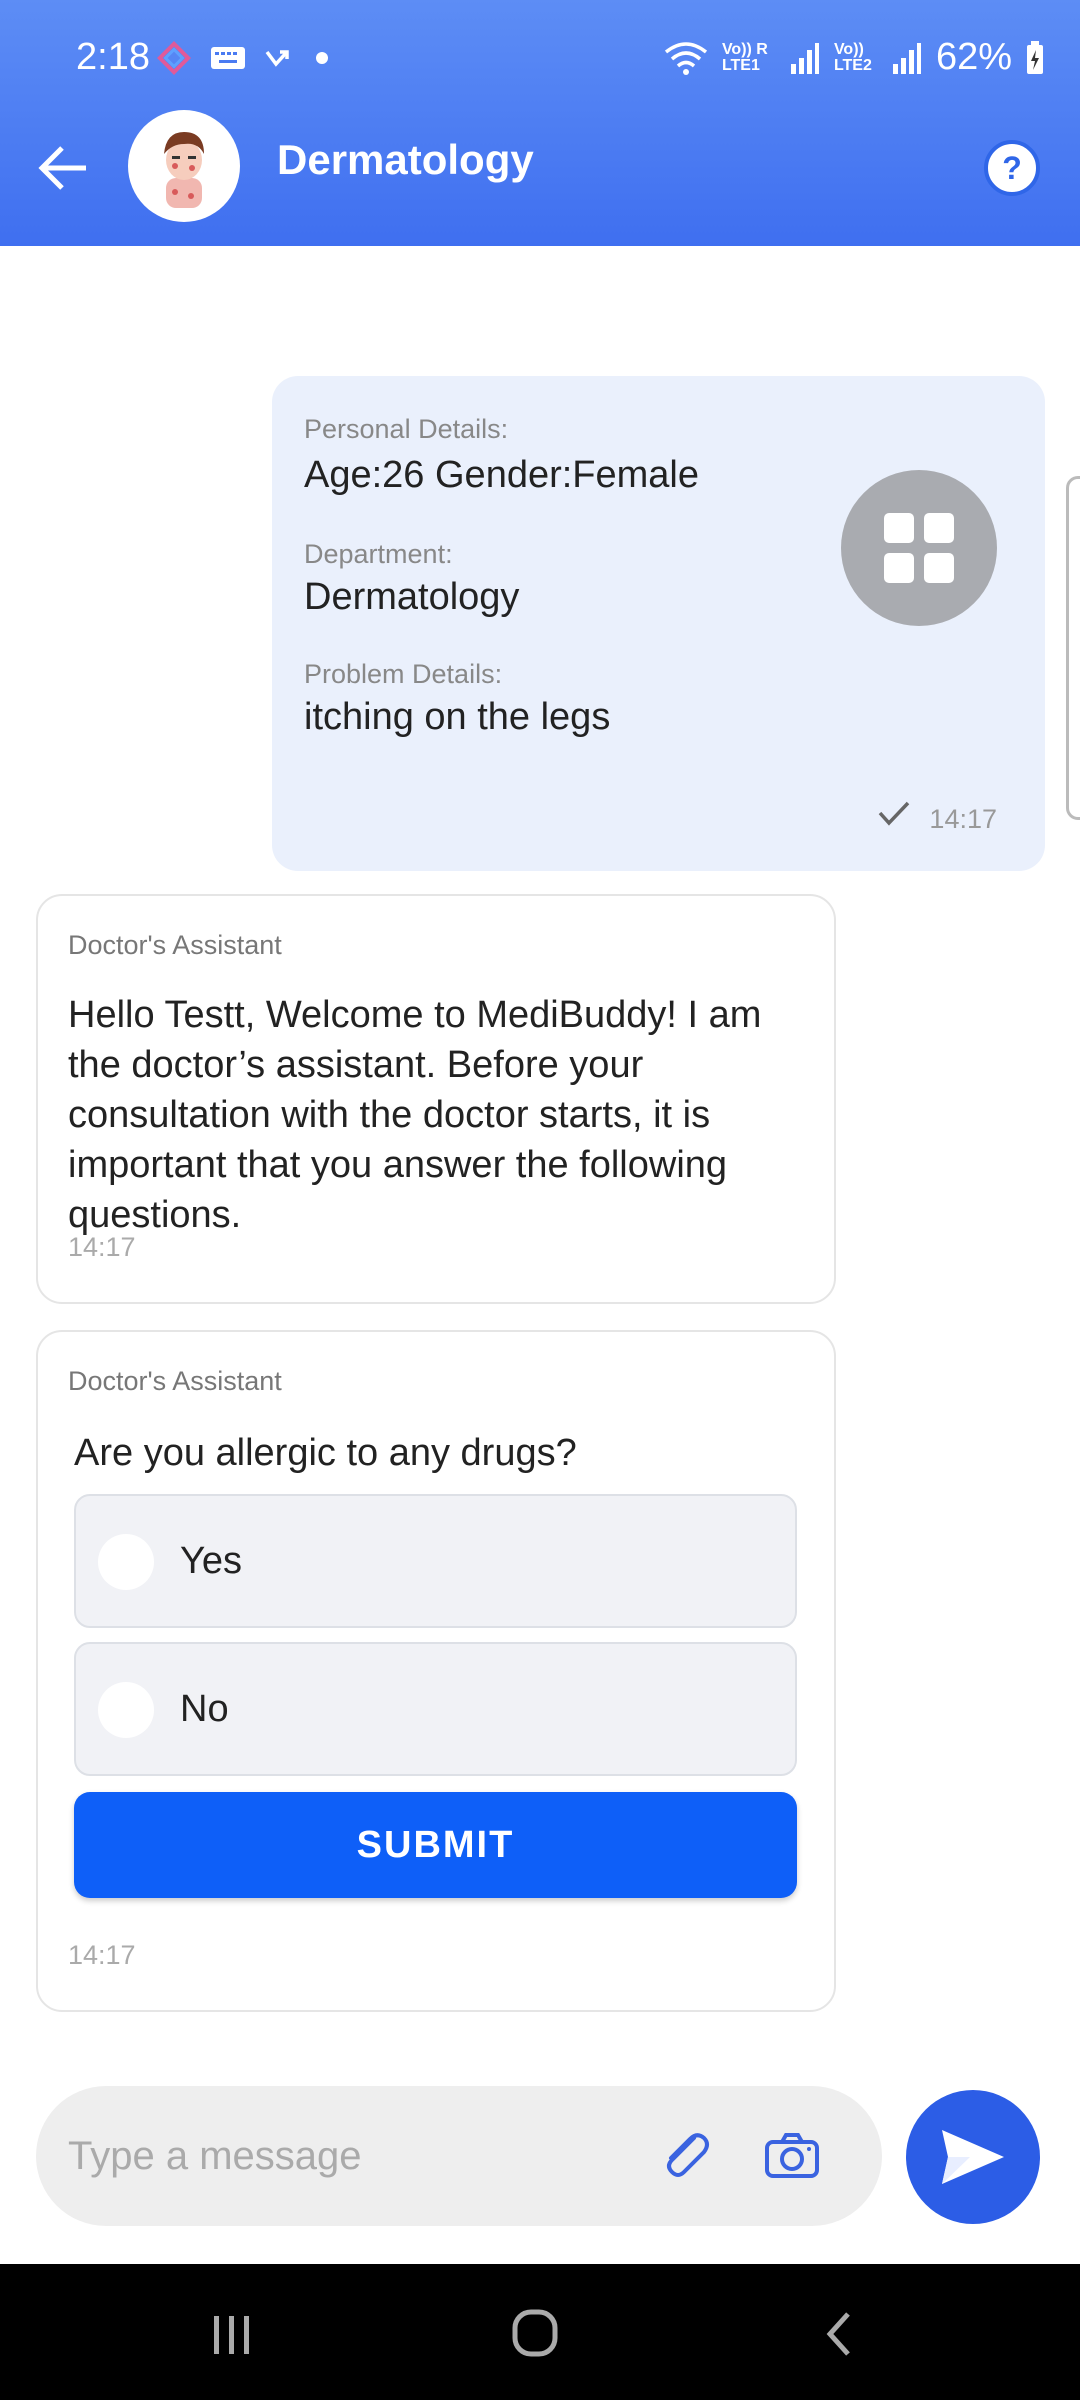  Describe the element at coordinates (405, 159) in the screenshot. I see `page-title: Dermatology` at that location.